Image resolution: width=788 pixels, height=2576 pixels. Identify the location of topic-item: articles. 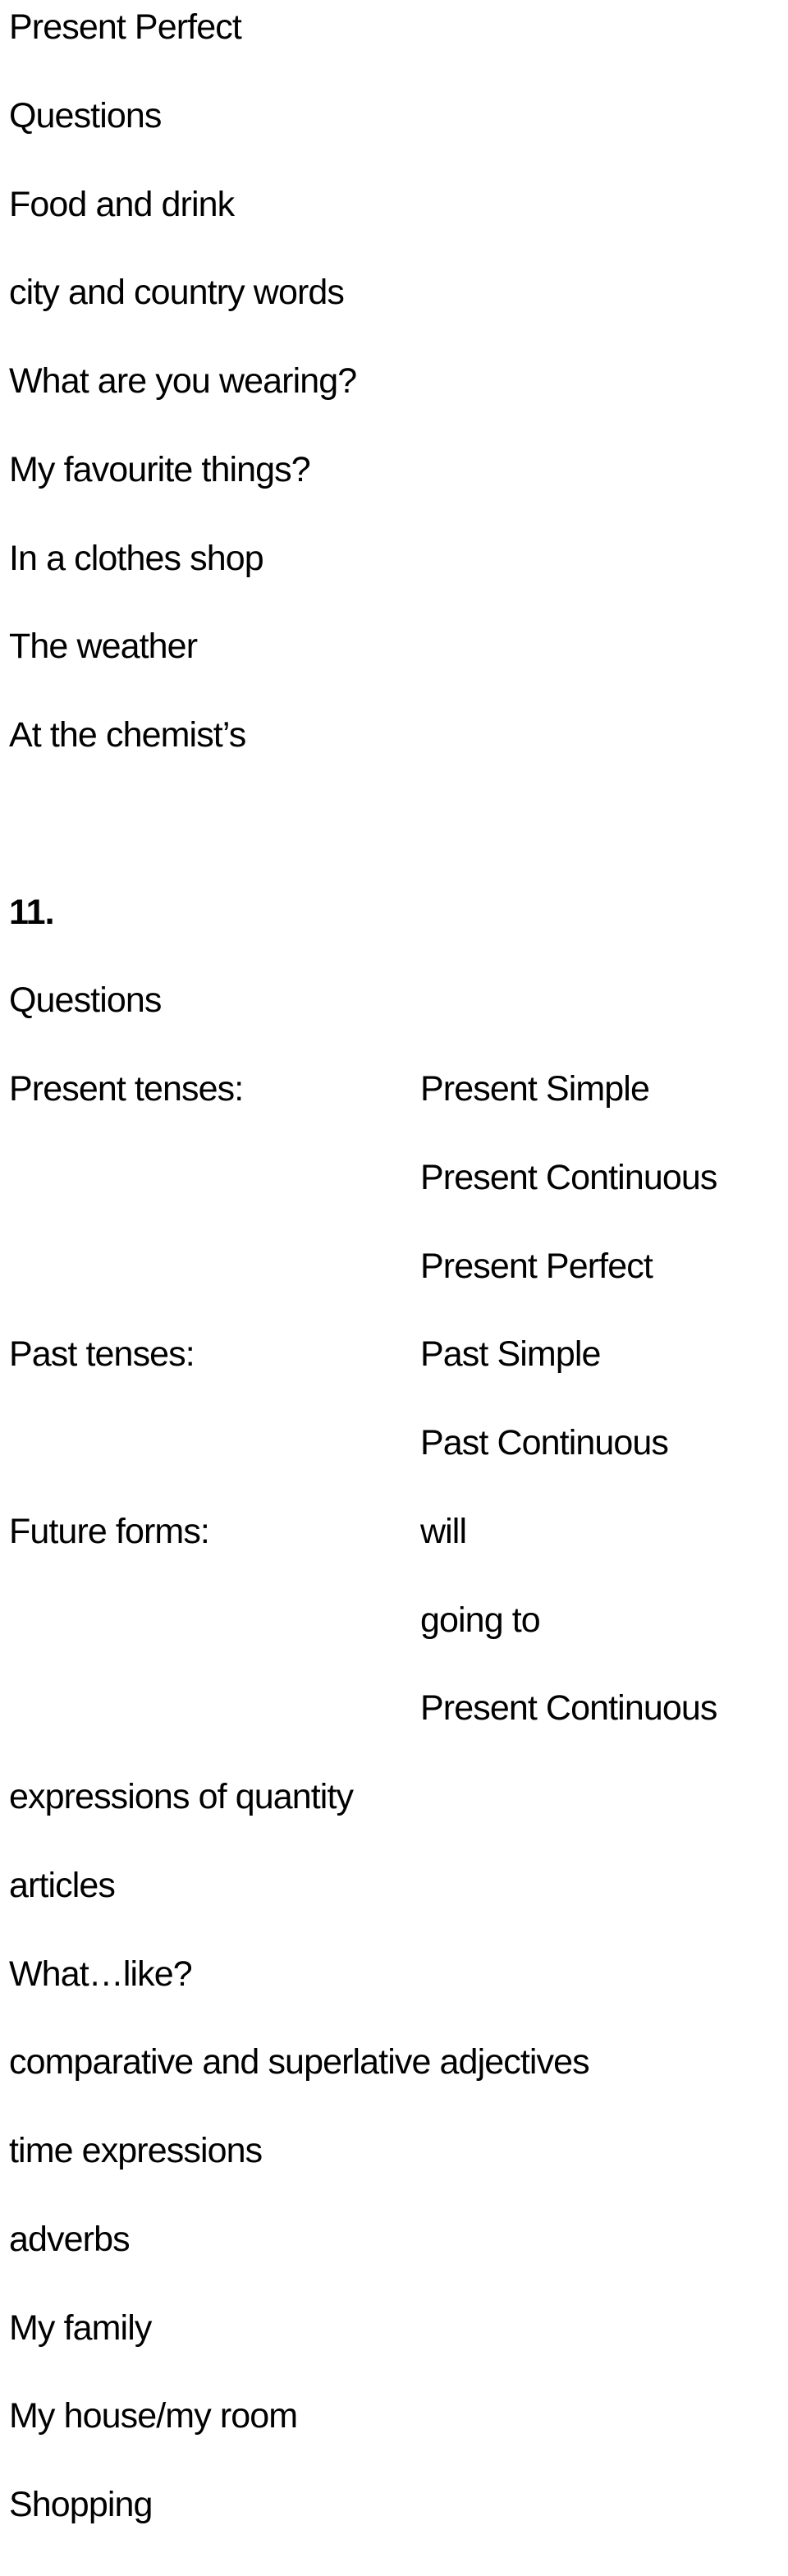
(62, 1885).